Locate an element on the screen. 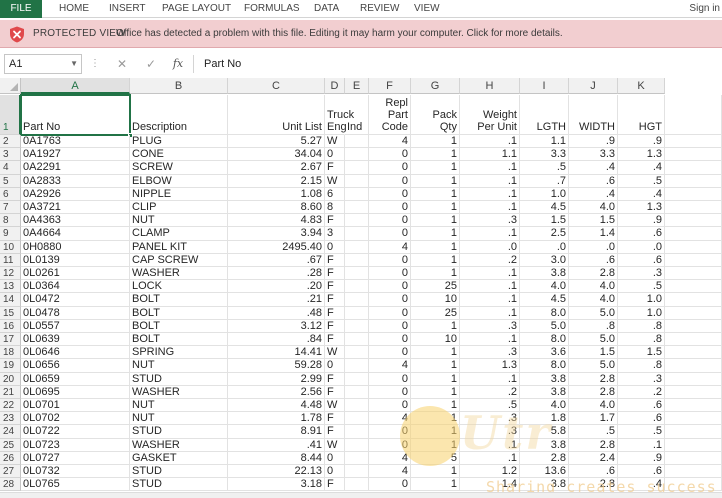 Image resolution: width=722 pixels, height=498 pixels. cell-part-no: 0L0639 is located at coordinates (75, 340).